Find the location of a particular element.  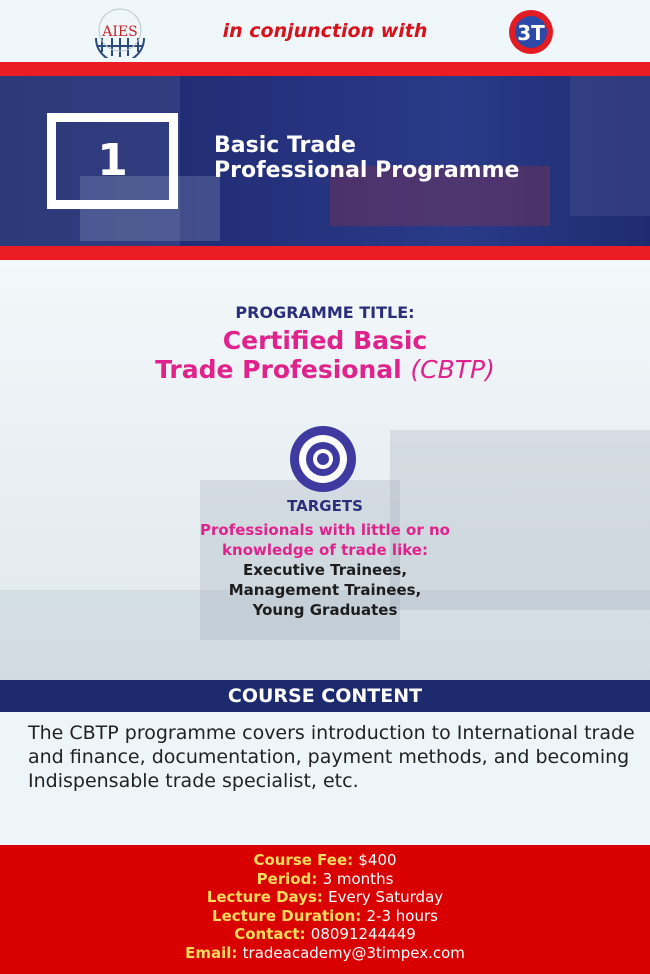

target-item: Young Graduates is located at coordinates (325, 610).